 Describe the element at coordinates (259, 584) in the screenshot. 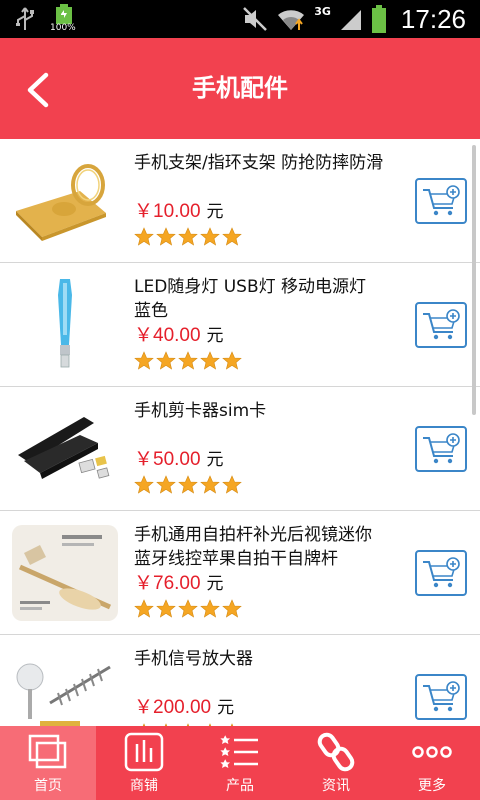

I see `price-row: ￥76.00 元` at that location.